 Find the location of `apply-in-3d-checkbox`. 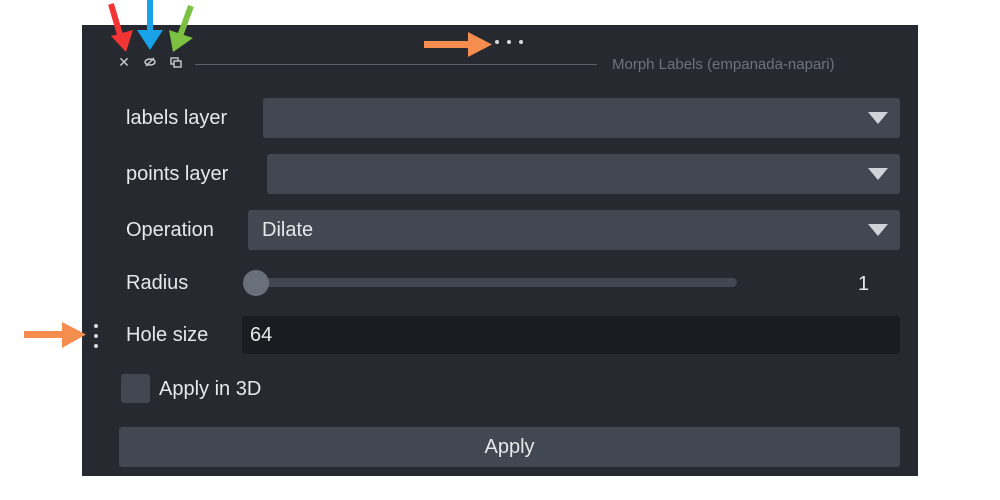

apply-in-3d-checkbox is located at coordinates (135, 388).